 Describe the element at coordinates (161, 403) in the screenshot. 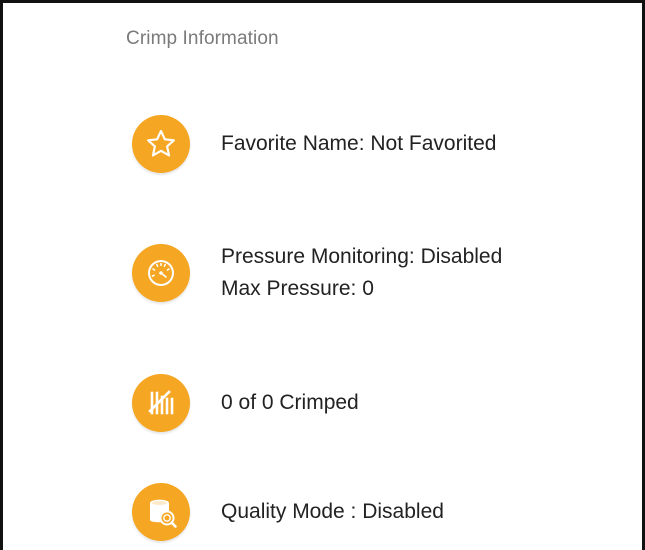

I see `tally-icon` at that location.